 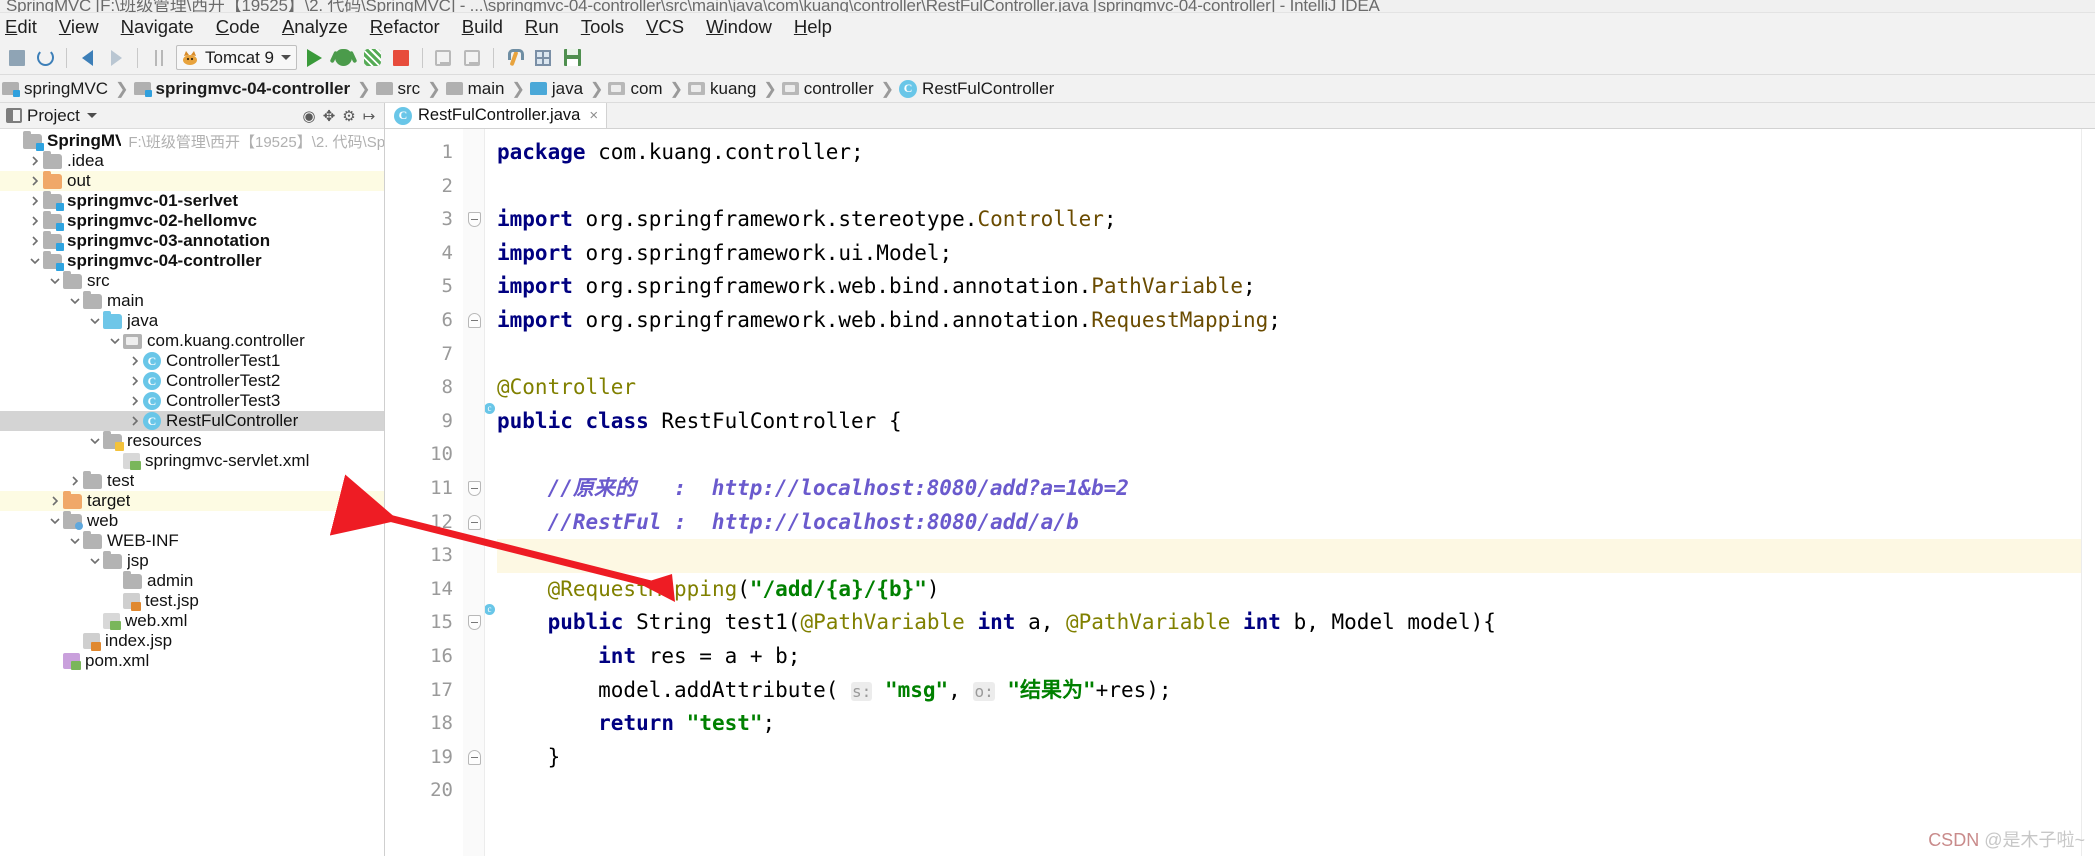 I want to click on tree-node-src: src, so click(x=192, y=280).